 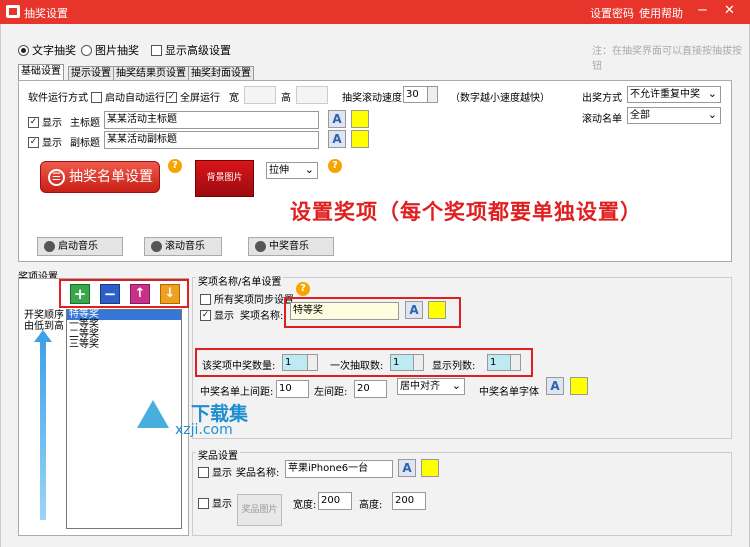 I want to click on hint-note: 注：在抽奖界面可以直接按抽拔按钮, so click(x=667, y=59).